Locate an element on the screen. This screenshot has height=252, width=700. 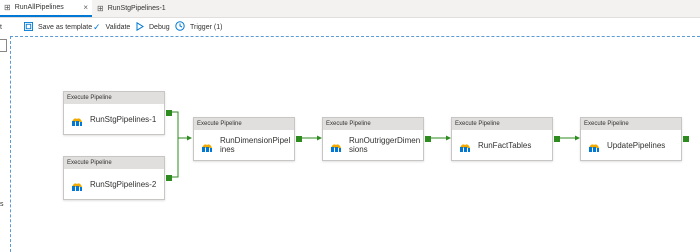
activity-run-dimension-pipelines: Execute Pipeline RunDimensionPipelines is located at coordinates (247, 139).